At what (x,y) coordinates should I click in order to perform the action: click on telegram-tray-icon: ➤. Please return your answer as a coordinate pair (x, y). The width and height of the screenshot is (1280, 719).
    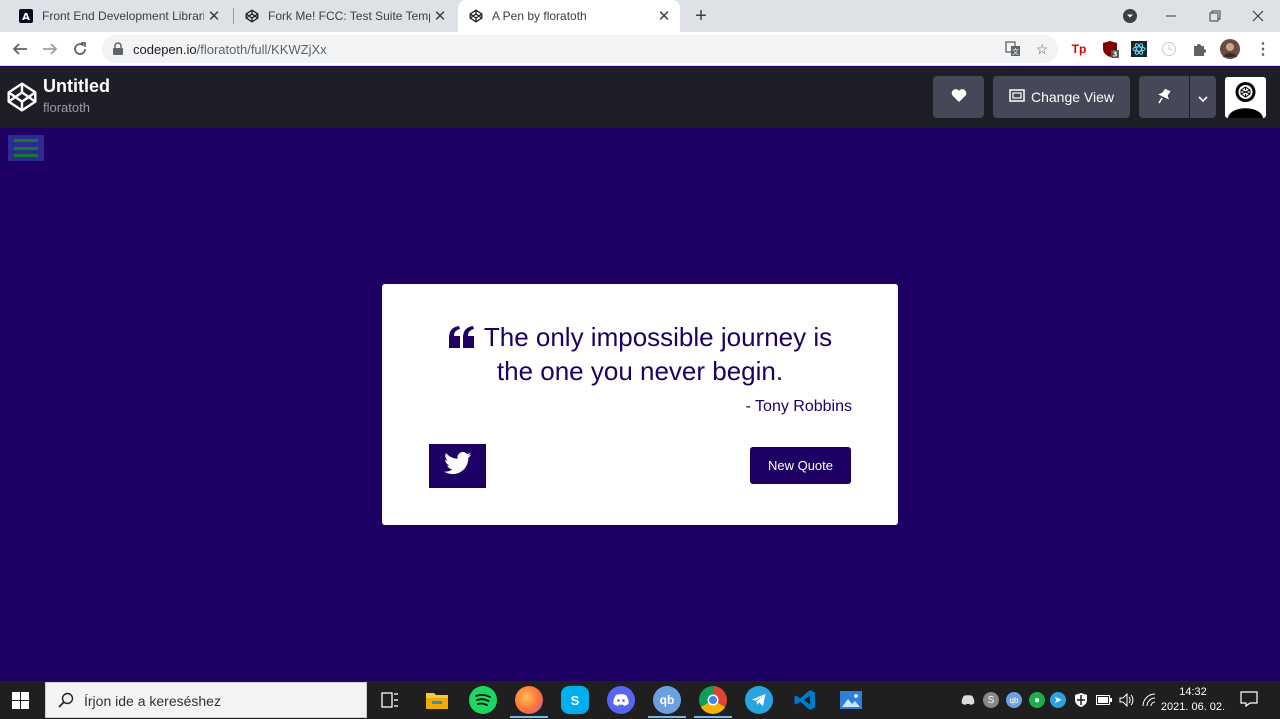
    Looking at the image, I should click on (1058, 700).